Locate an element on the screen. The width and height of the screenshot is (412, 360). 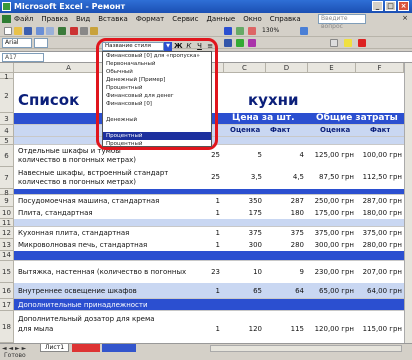
item-name: Микроволновая печь, стандартная is located at coordinates (83, 245).